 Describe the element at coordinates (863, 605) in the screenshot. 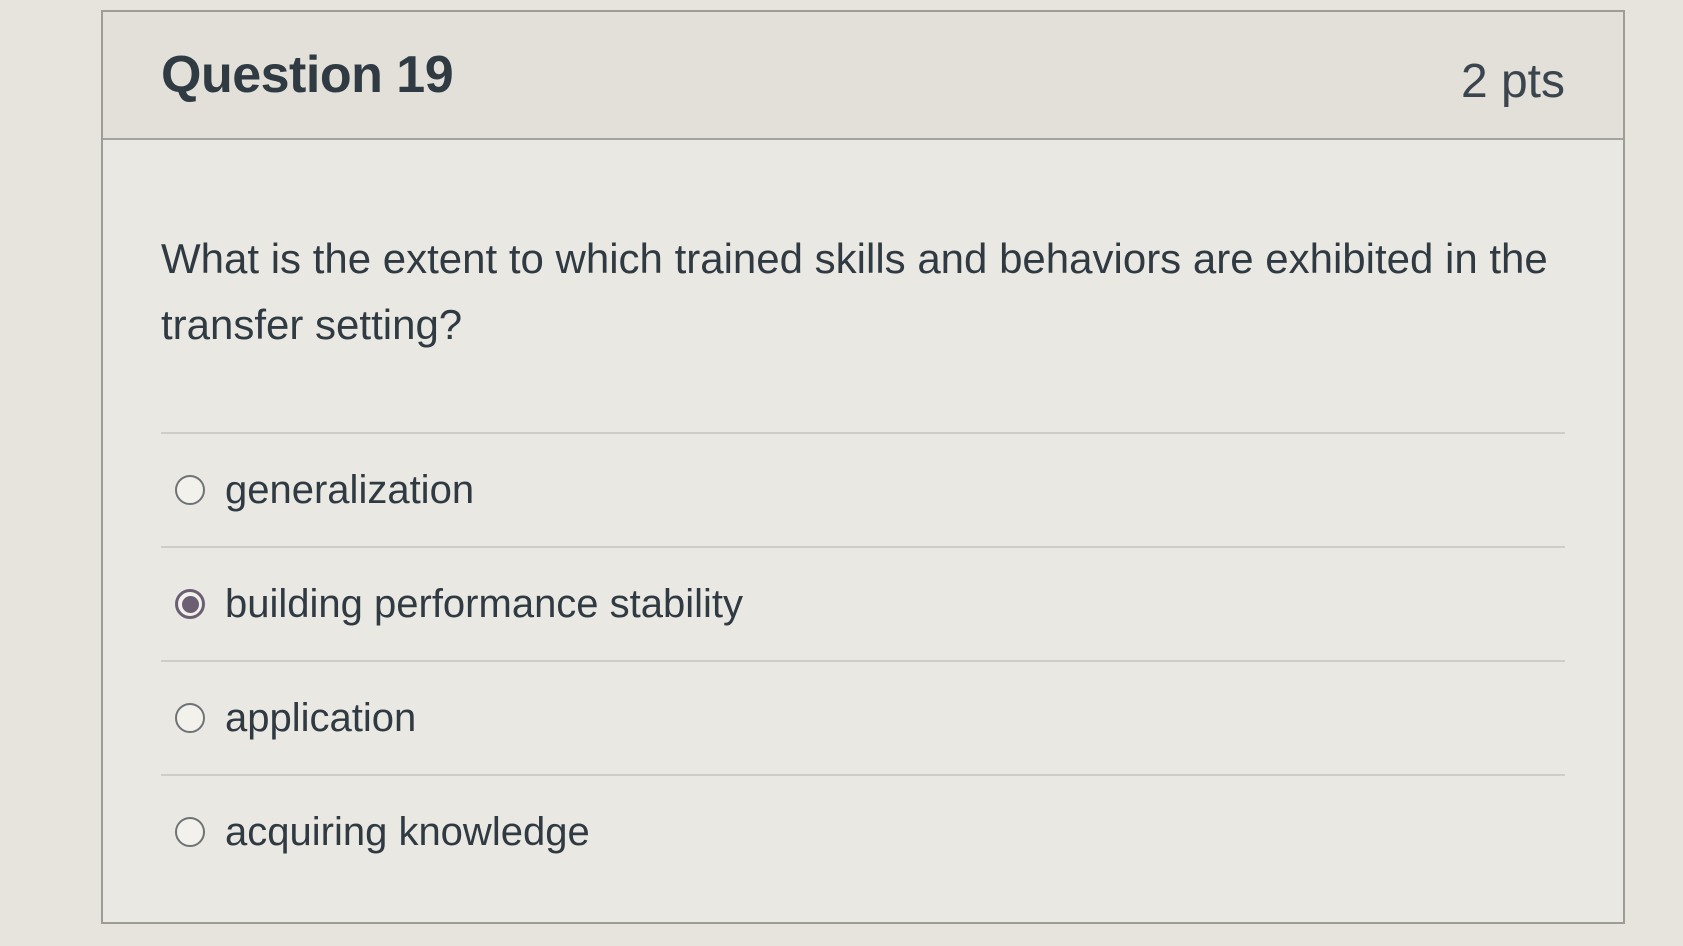

I see `answer-option-building-performance-stability: building performance stability` at that location.